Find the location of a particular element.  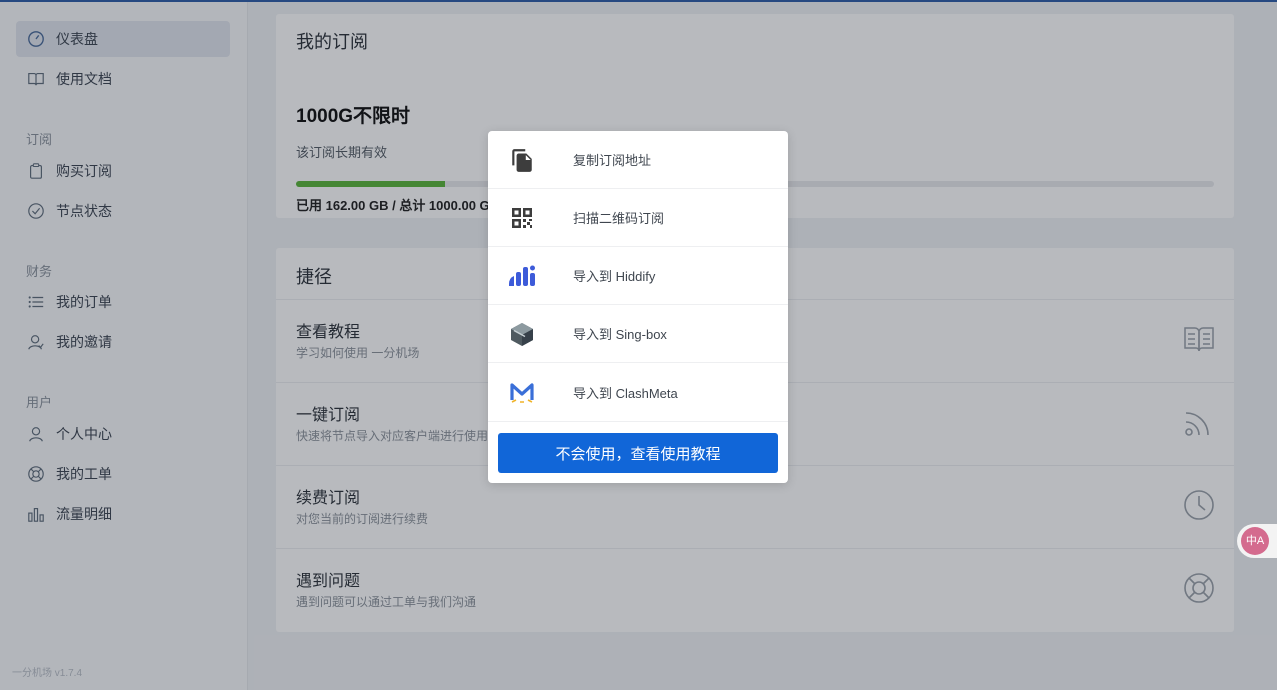

popup-item-copy-link: 复制订阅地址 is located at coordinates (638, 160).